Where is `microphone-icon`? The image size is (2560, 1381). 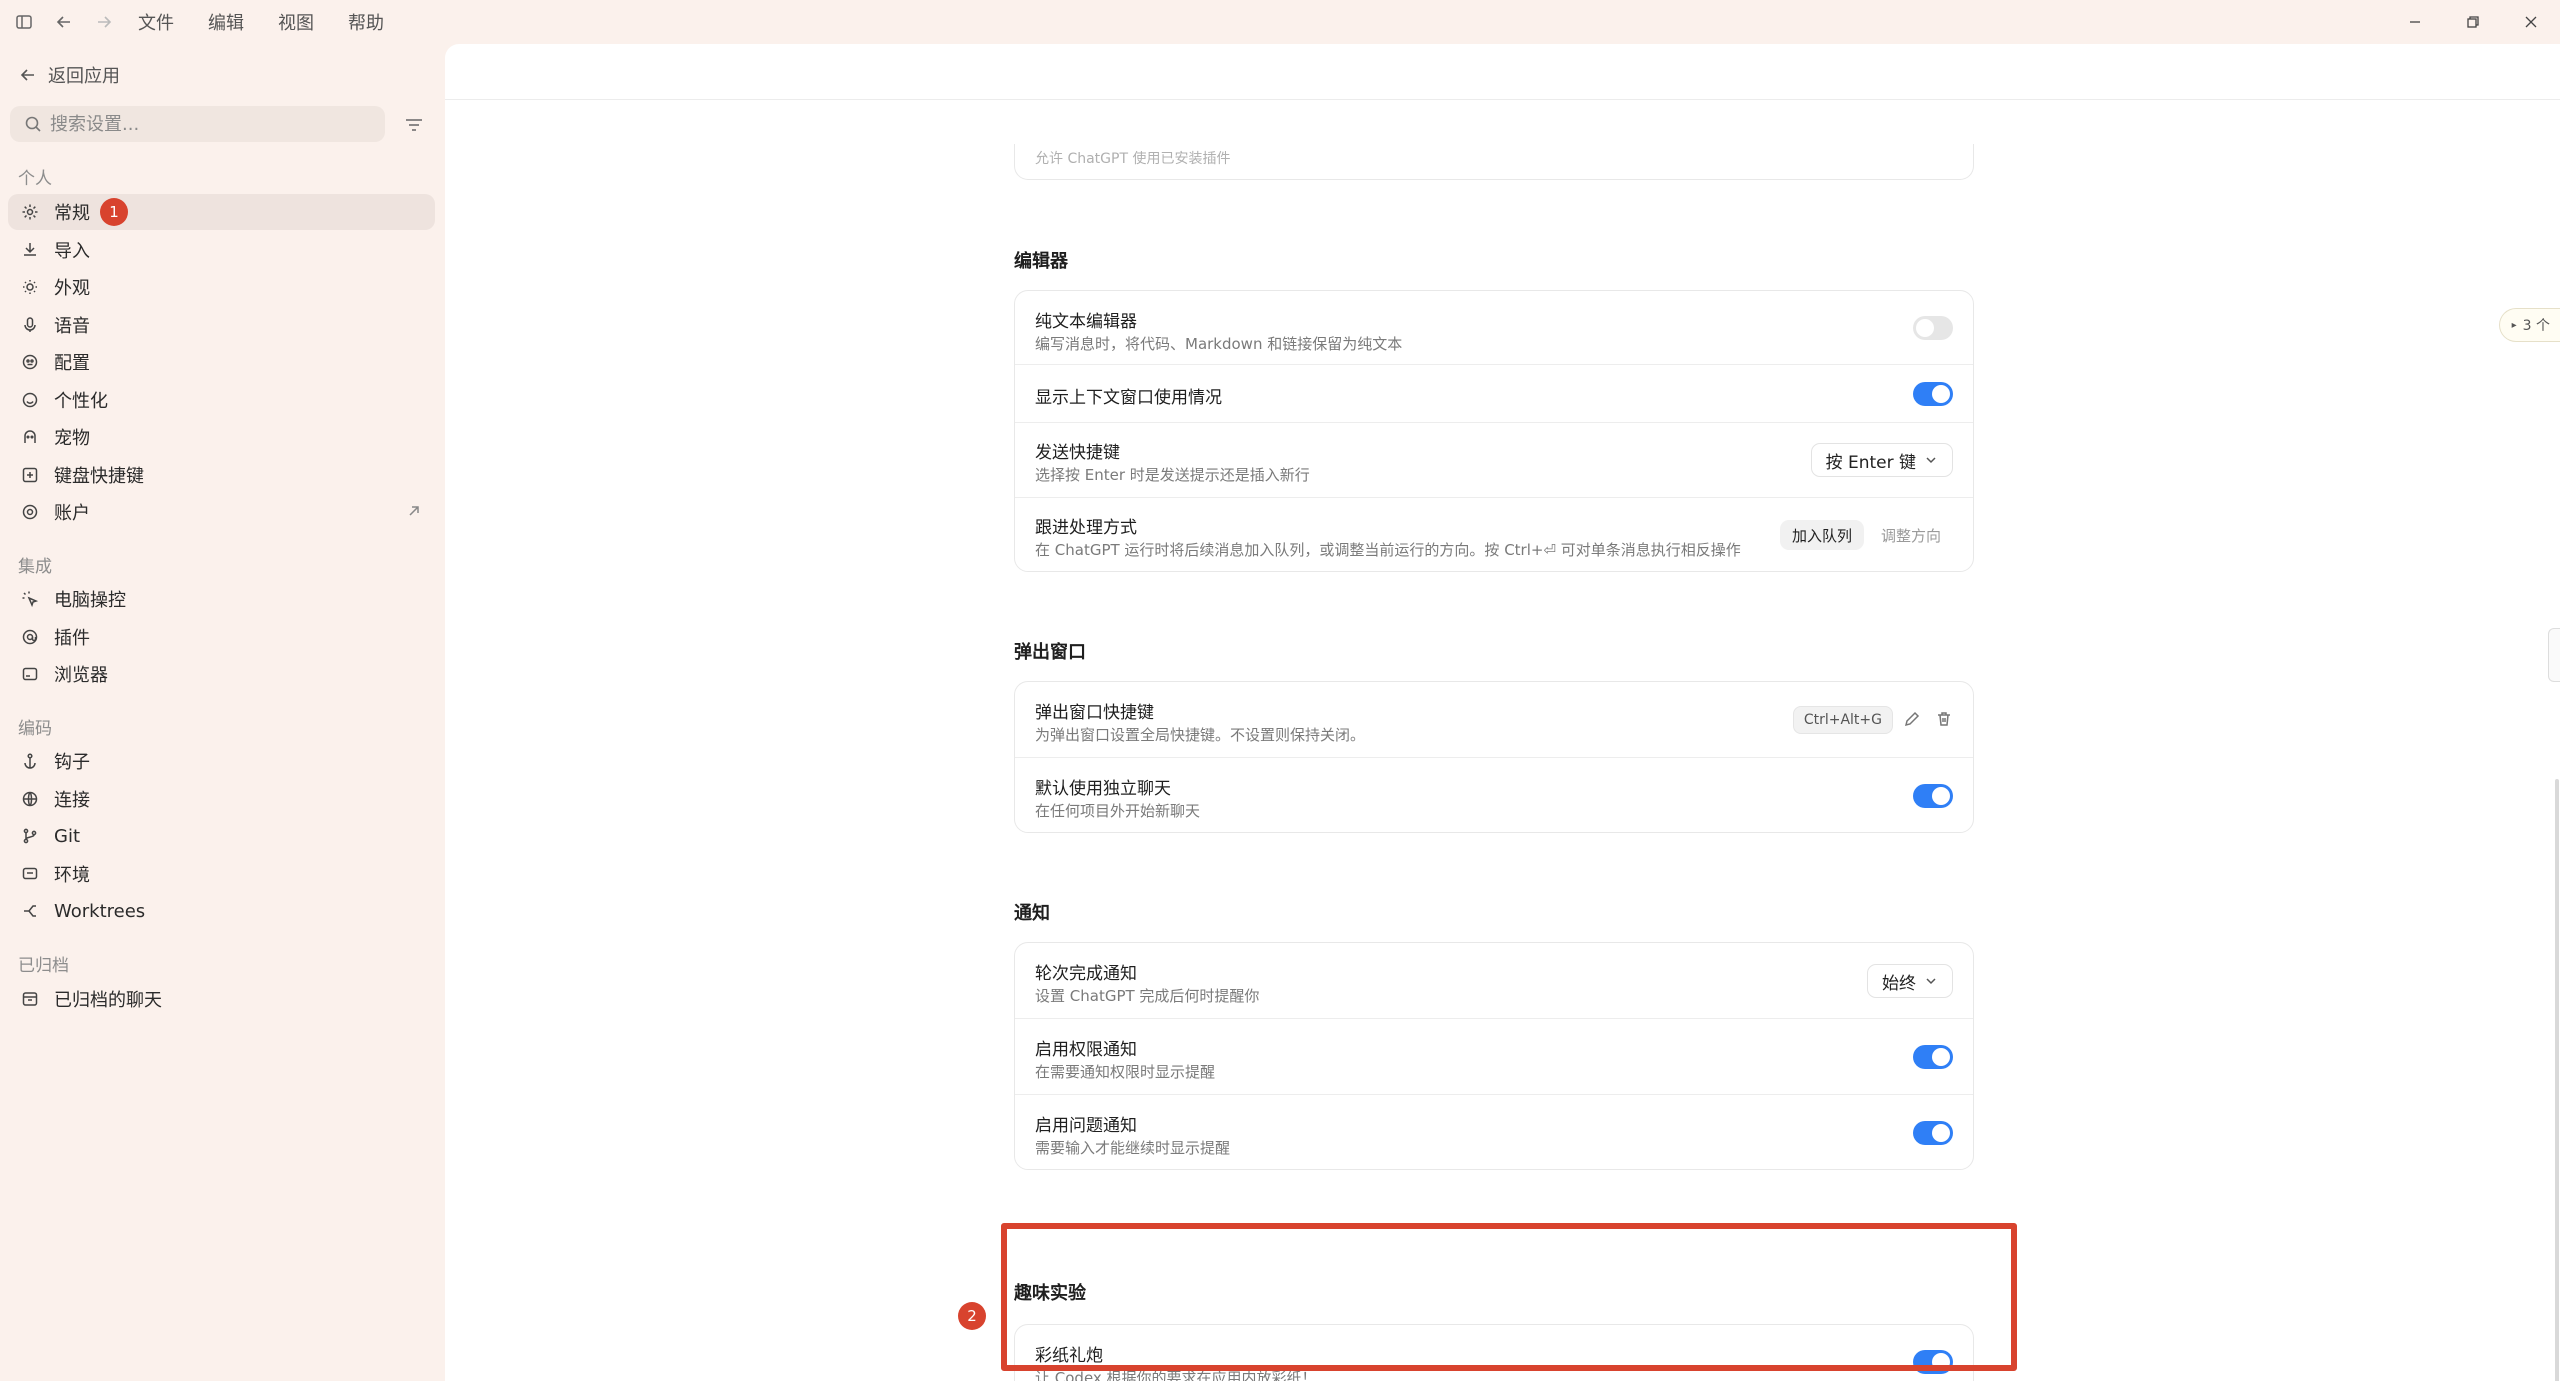 microphone-icon is located at coordinates (30, 325).